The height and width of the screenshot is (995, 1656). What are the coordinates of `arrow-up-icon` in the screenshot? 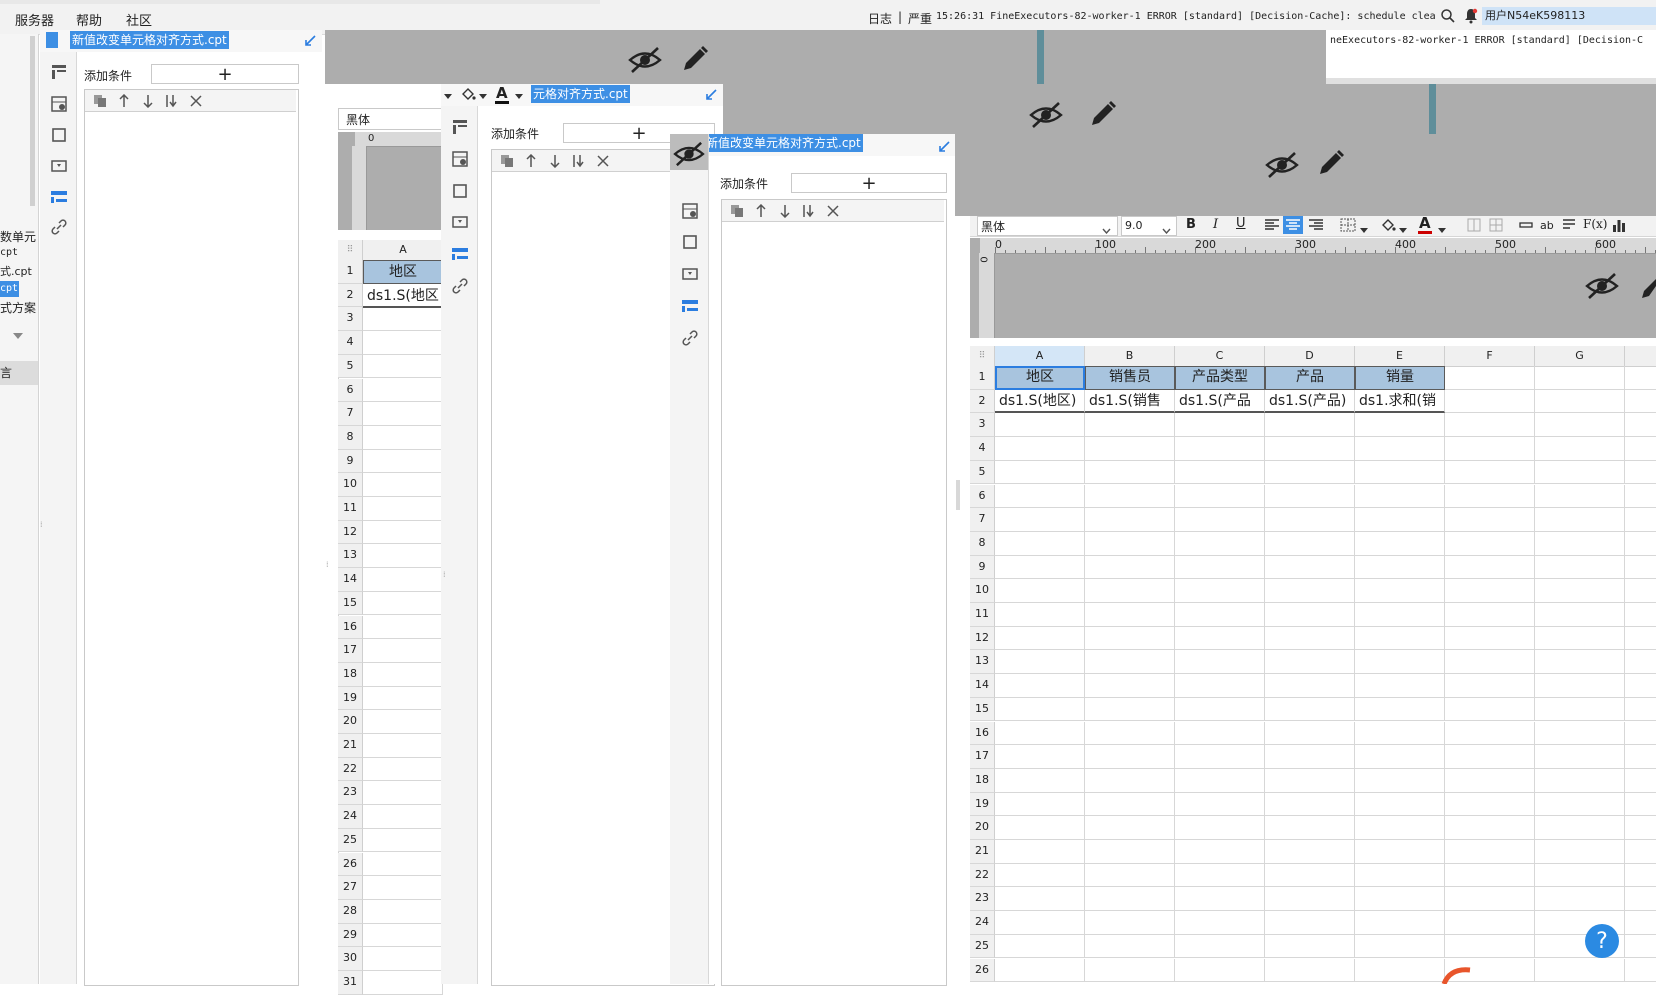 It's located at (761, 211).